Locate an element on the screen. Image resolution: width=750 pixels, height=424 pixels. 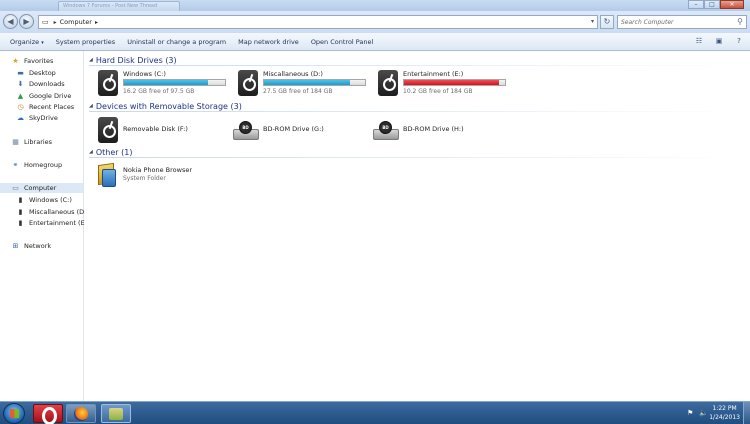
volume-icon: 🔈 is located at coordinates (703, 413).